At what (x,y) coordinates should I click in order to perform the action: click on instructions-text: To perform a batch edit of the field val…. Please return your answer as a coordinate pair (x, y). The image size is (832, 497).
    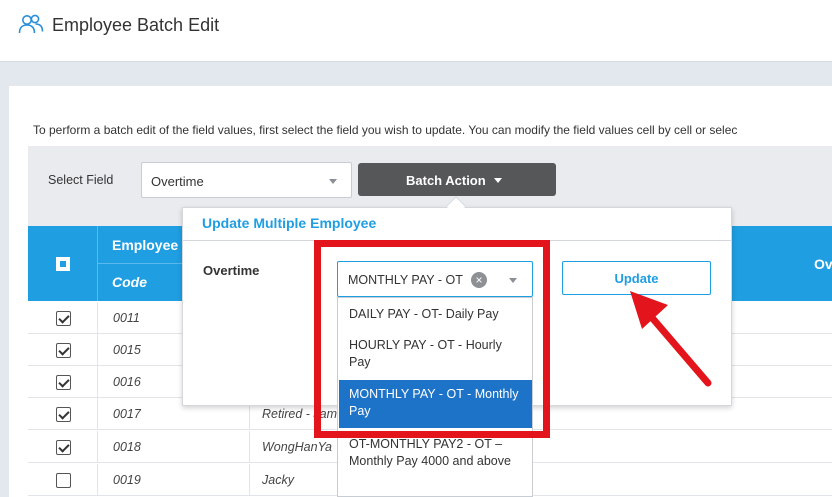
    Looking at the image, I should click on (385, 130).